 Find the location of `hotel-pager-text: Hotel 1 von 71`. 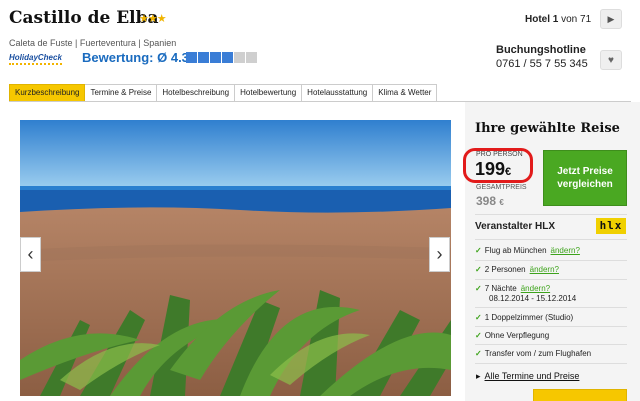

hotel-pager-text: Hotel 1 von 71 is located at coordinates (558, 19).